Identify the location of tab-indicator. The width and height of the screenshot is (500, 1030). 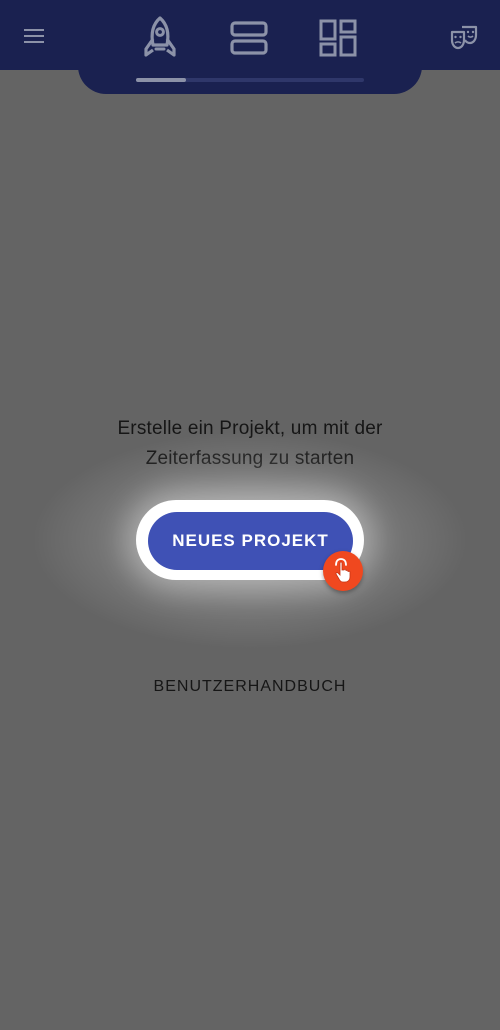
(161, 80).